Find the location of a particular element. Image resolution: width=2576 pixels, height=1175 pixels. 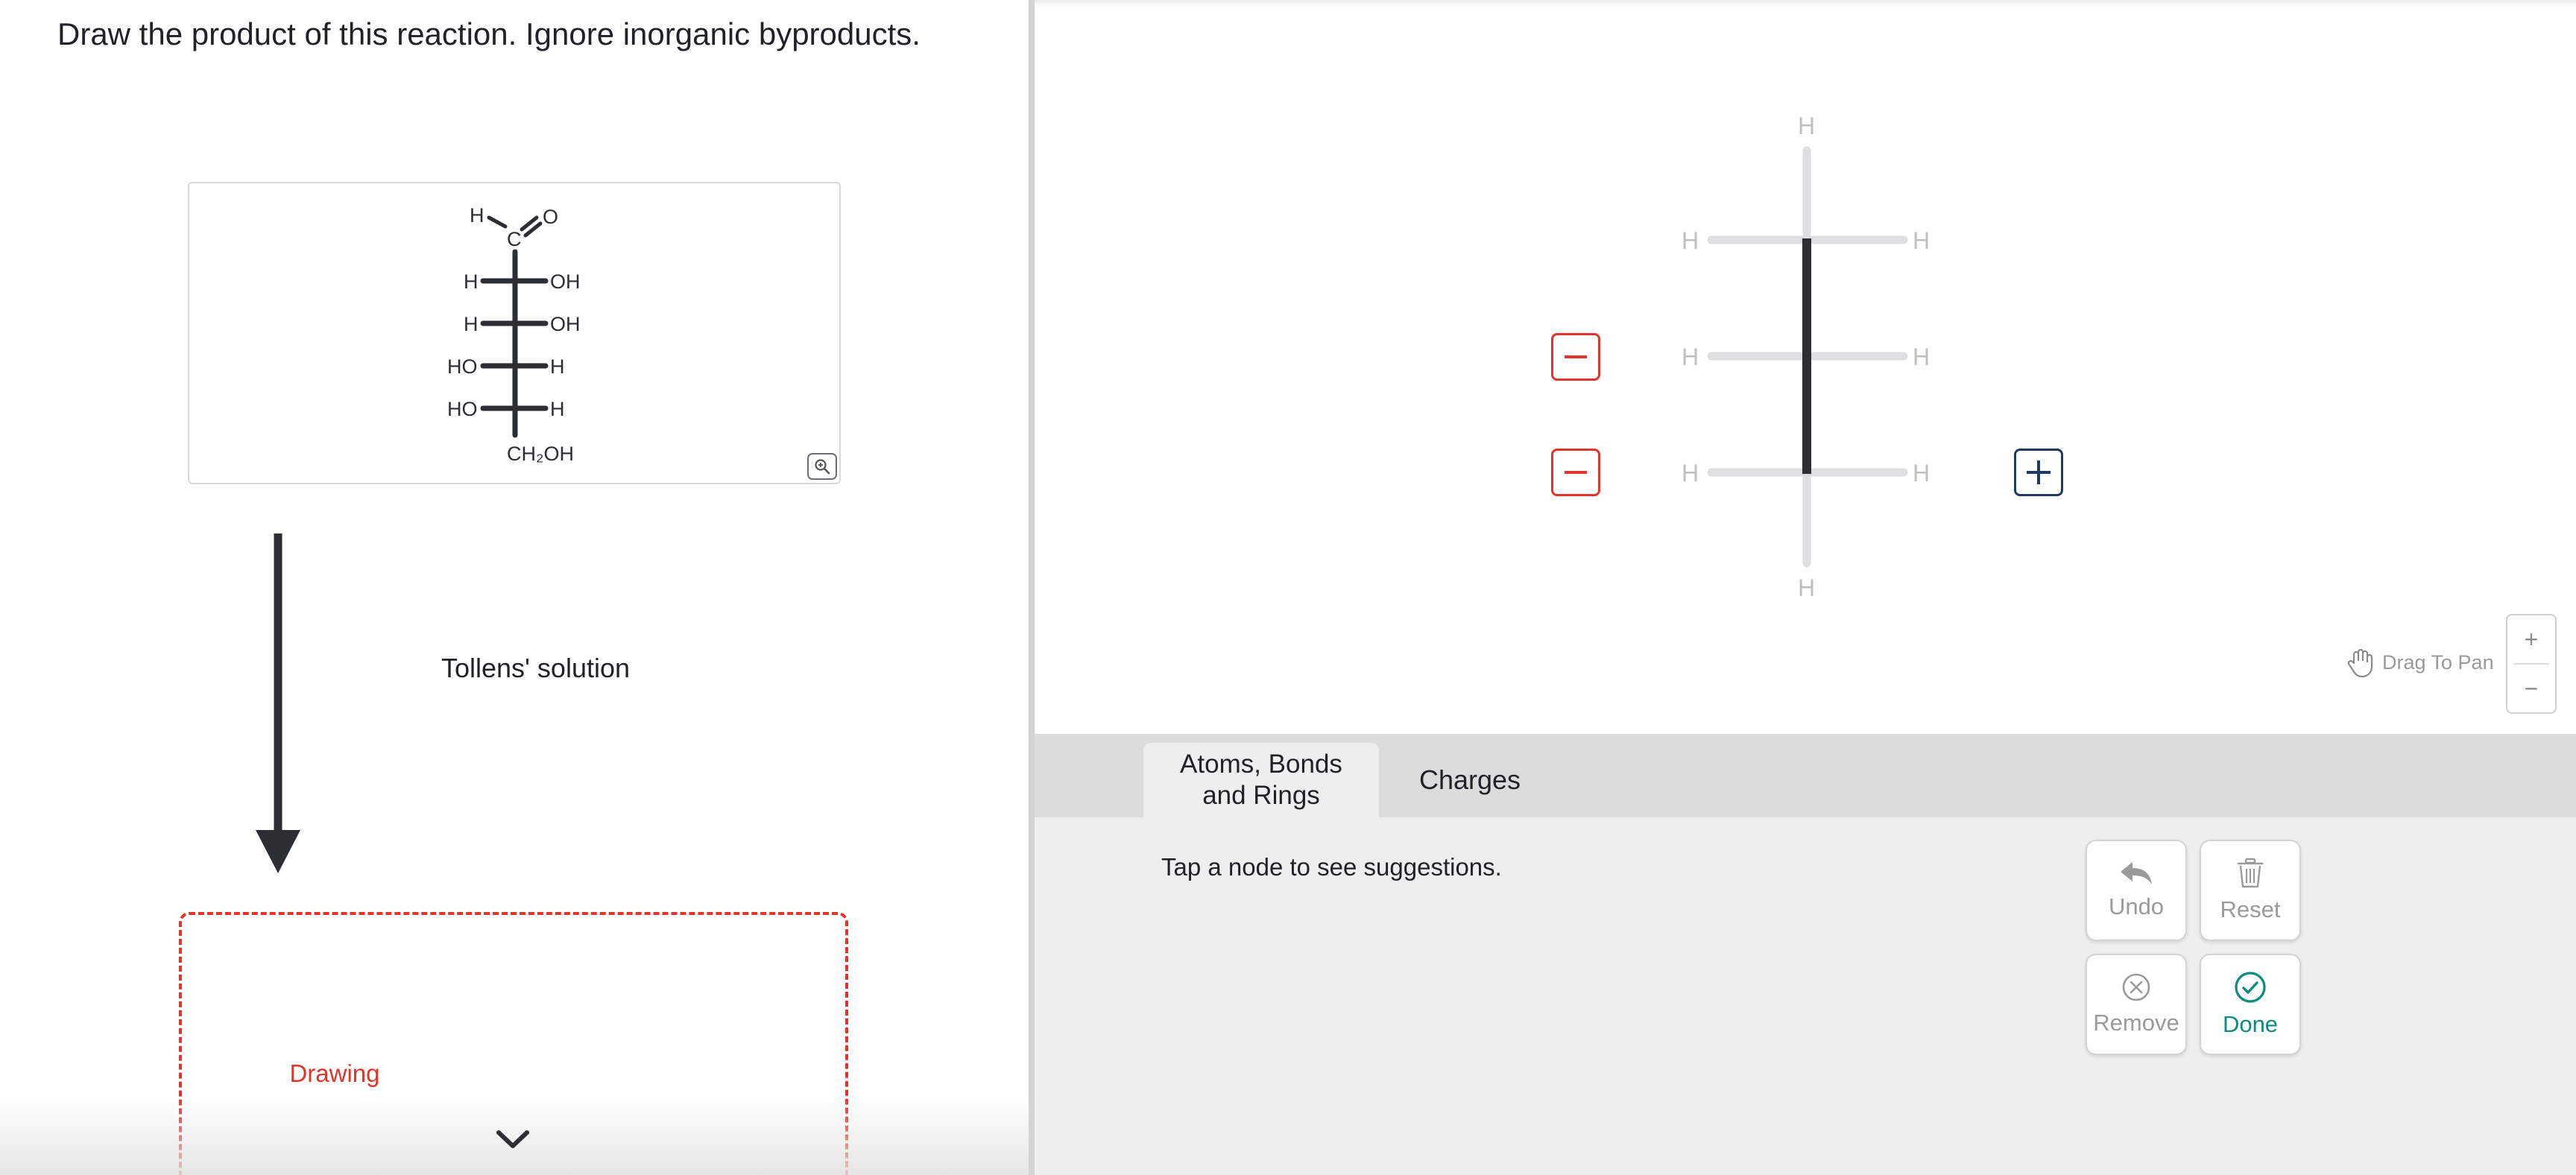

row2-right-label: OH is located at coordinates (565, 324).